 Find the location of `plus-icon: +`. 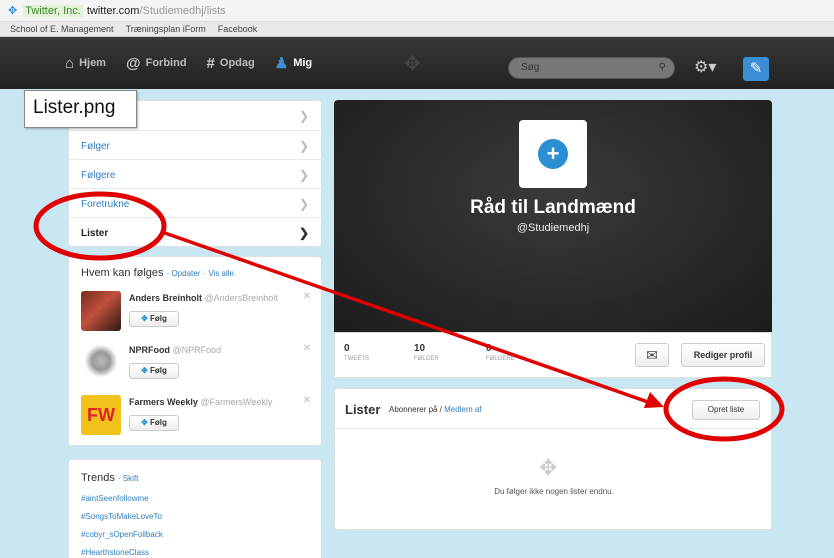

plus-icon: + is located at coordinates (553, 154).